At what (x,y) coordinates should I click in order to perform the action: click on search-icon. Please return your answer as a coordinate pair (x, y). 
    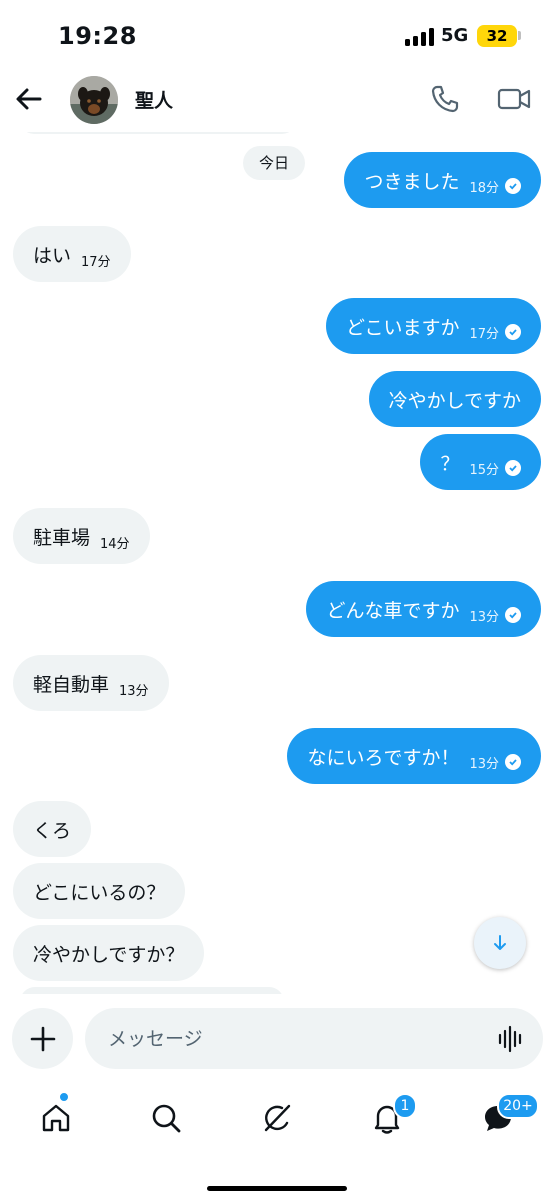
    Looking at the image, I should click on (166, 1118).